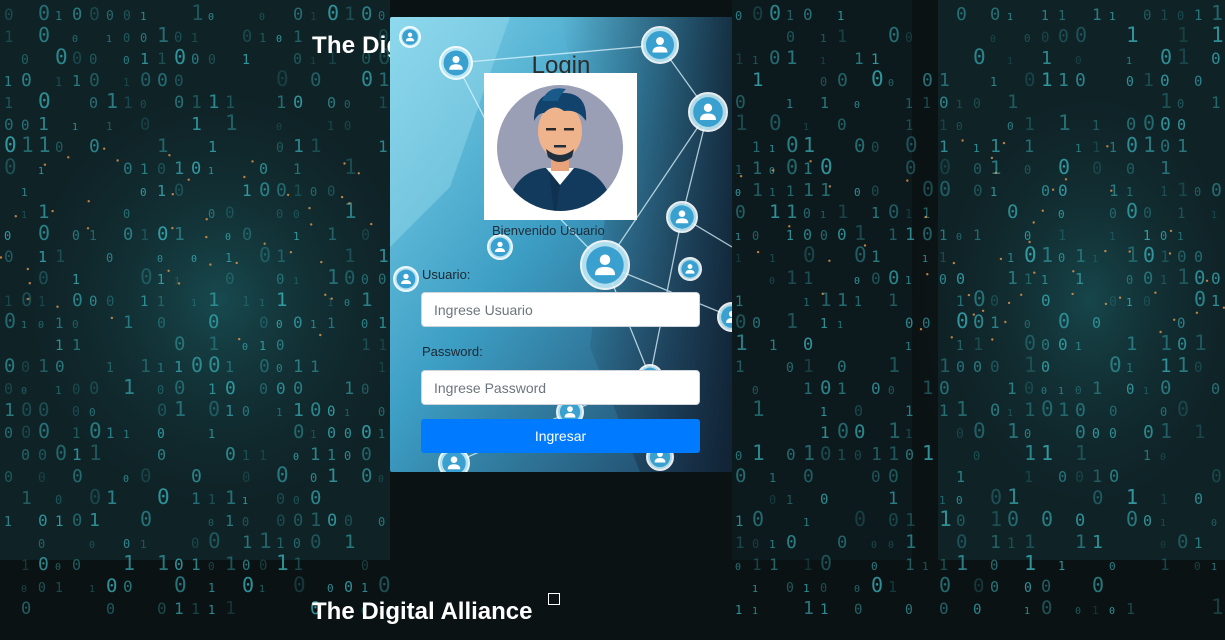 The width and height of the screenshot is (1225, 640). What do you see at coordinates (560, 309) in the screenshot?
I see `username-input` at bounding box center [560, 309].